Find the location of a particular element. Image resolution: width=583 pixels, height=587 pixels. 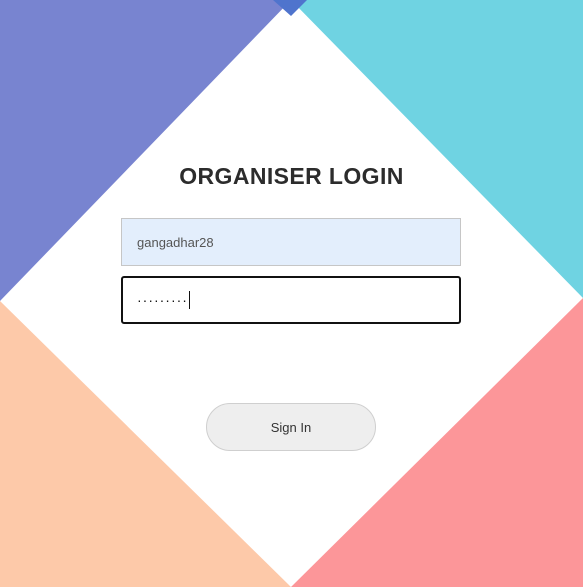

password-masked-text: ········· is located at coordinates (162, 300).